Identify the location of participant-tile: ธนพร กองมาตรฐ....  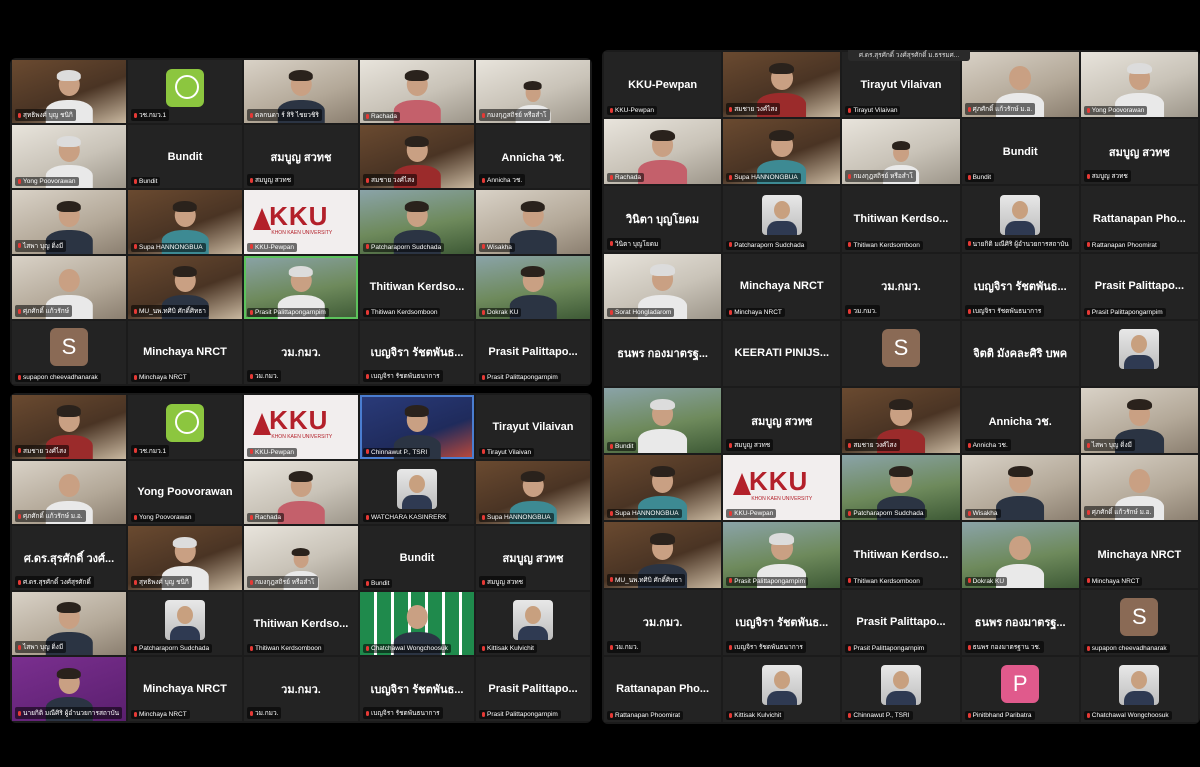
(663, 353).